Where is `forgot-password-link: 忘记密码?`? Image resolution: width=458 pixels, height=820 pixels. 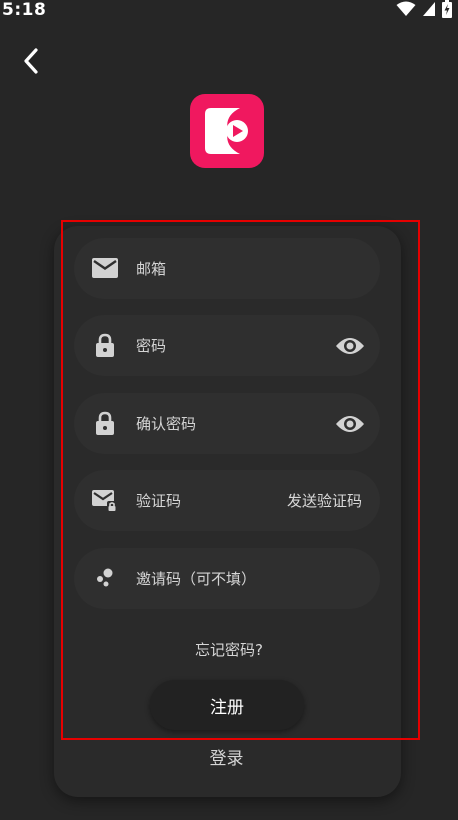
forgot-password-link: 忘记密码? is located at coordinates (229, 649).